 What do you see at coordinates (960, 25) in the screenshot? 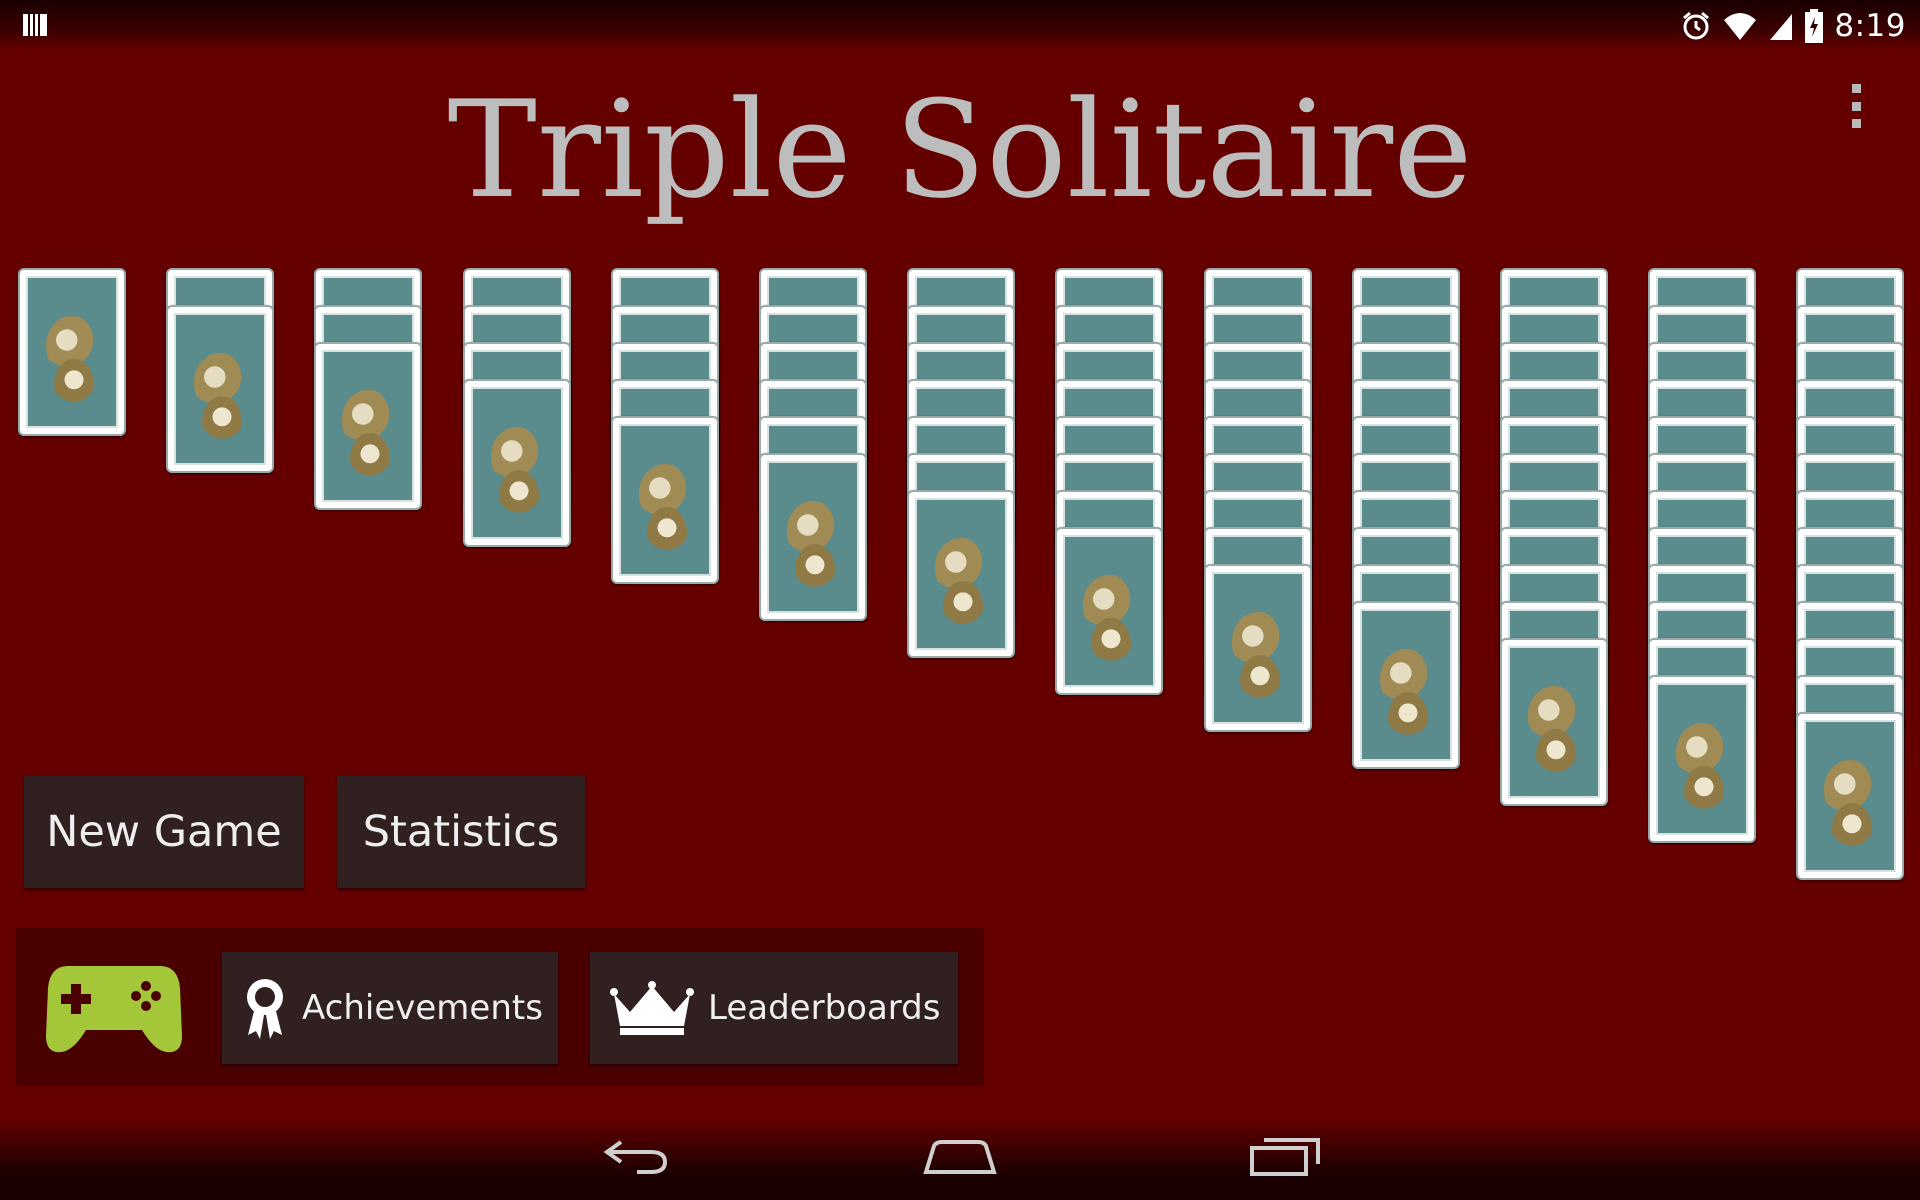
I see `status-bar: 8:19` at bounding box center [960, 25].